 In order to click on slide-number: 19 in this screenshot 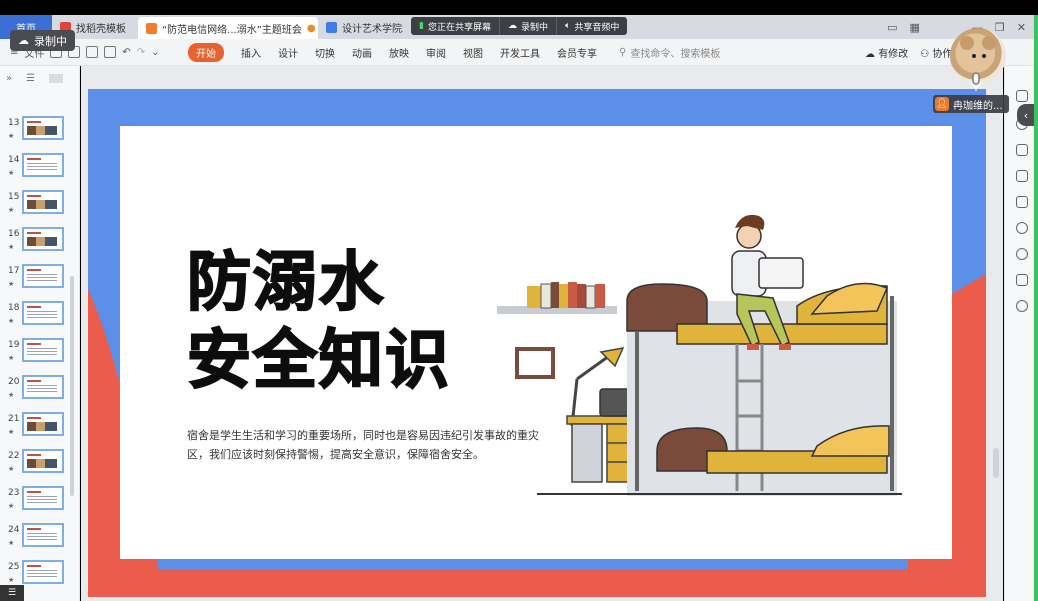, I will do `click(14, 345)`.